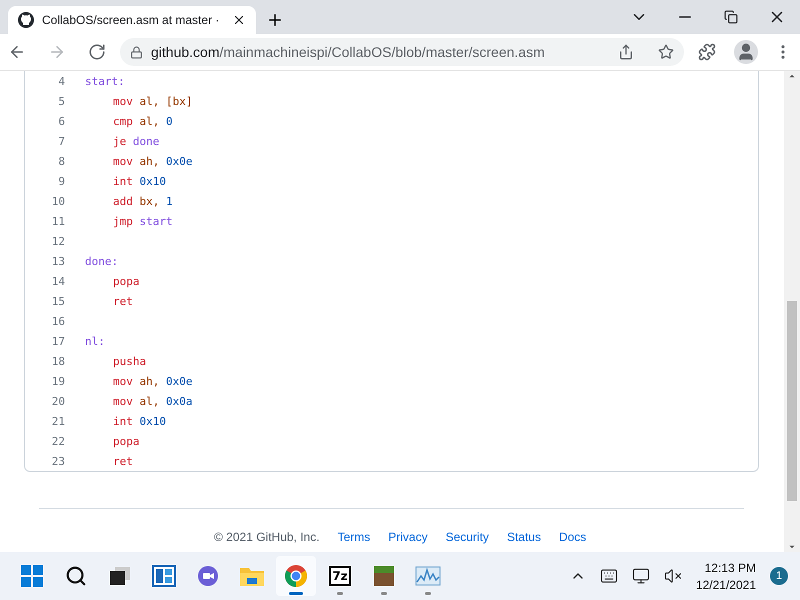 Image resolution: width=800 pixels, height=600 pixels. What do you see at coordinates (726, 576) in the screenshot?
I see `clock: 12:13 PM 12/21/2021` at bounding box center [726, 576].